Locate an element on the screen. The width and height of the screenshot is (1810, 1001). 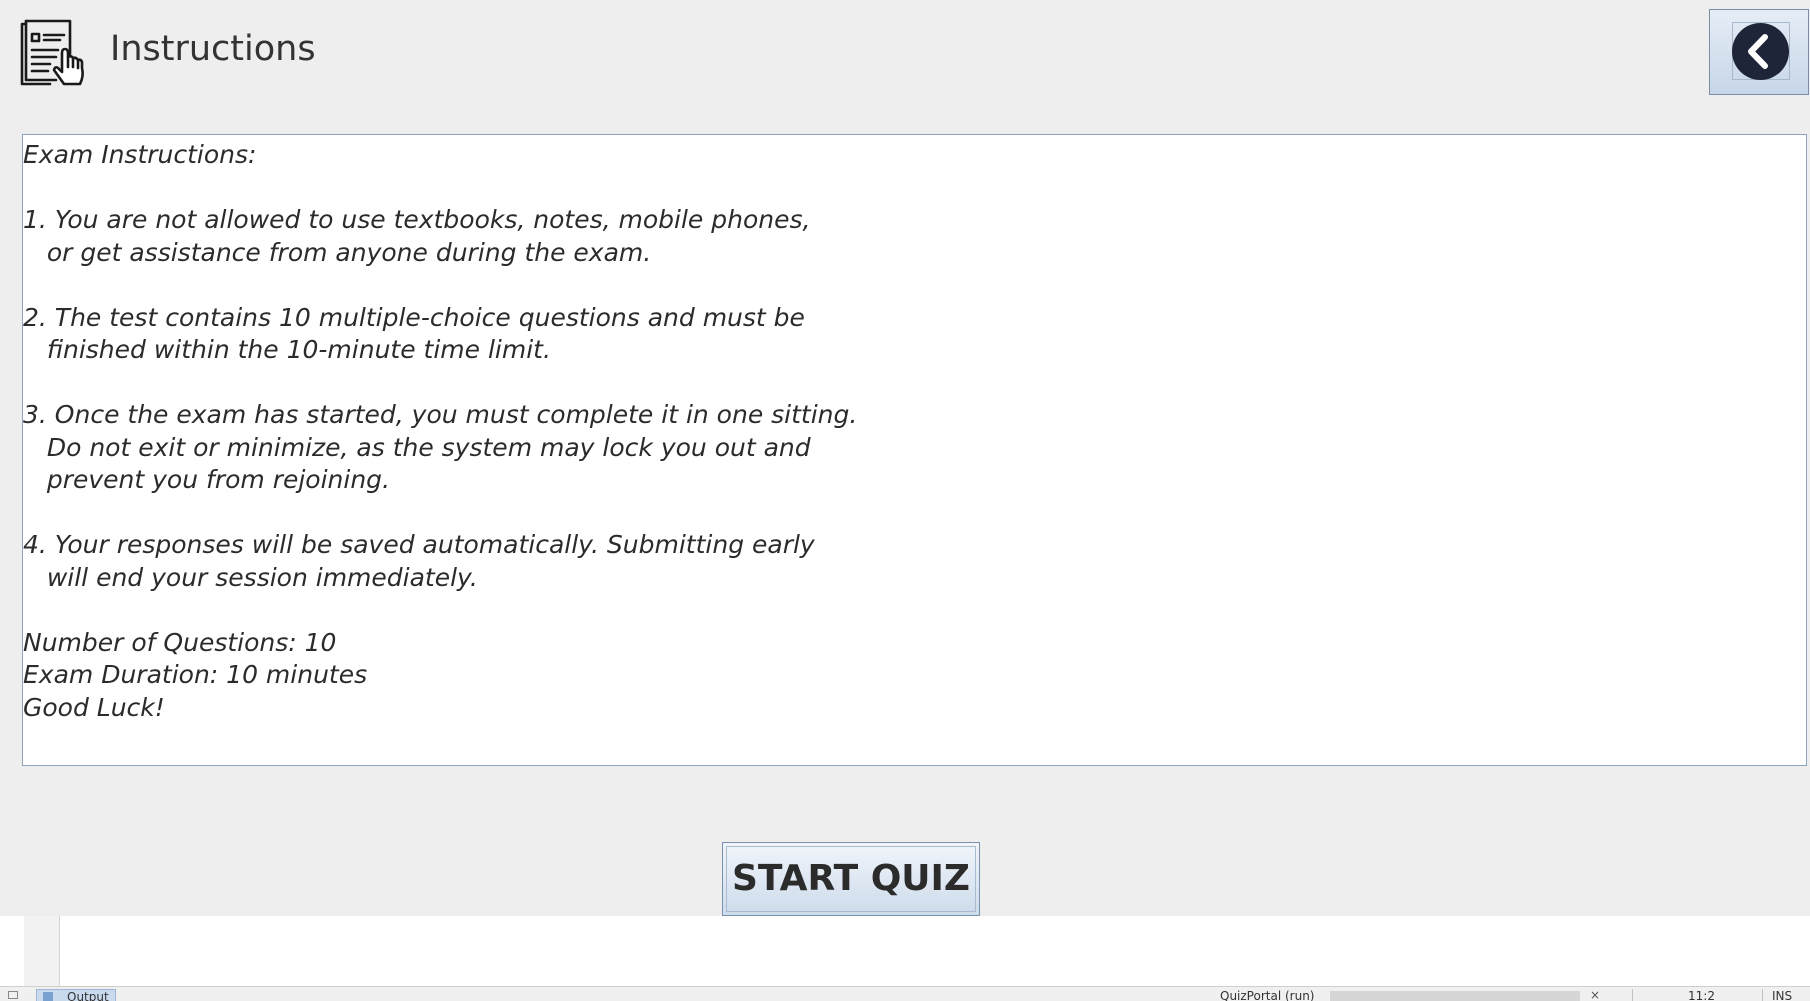
start-quiz-button: START QUIZ is located at coordinates (851, 879).